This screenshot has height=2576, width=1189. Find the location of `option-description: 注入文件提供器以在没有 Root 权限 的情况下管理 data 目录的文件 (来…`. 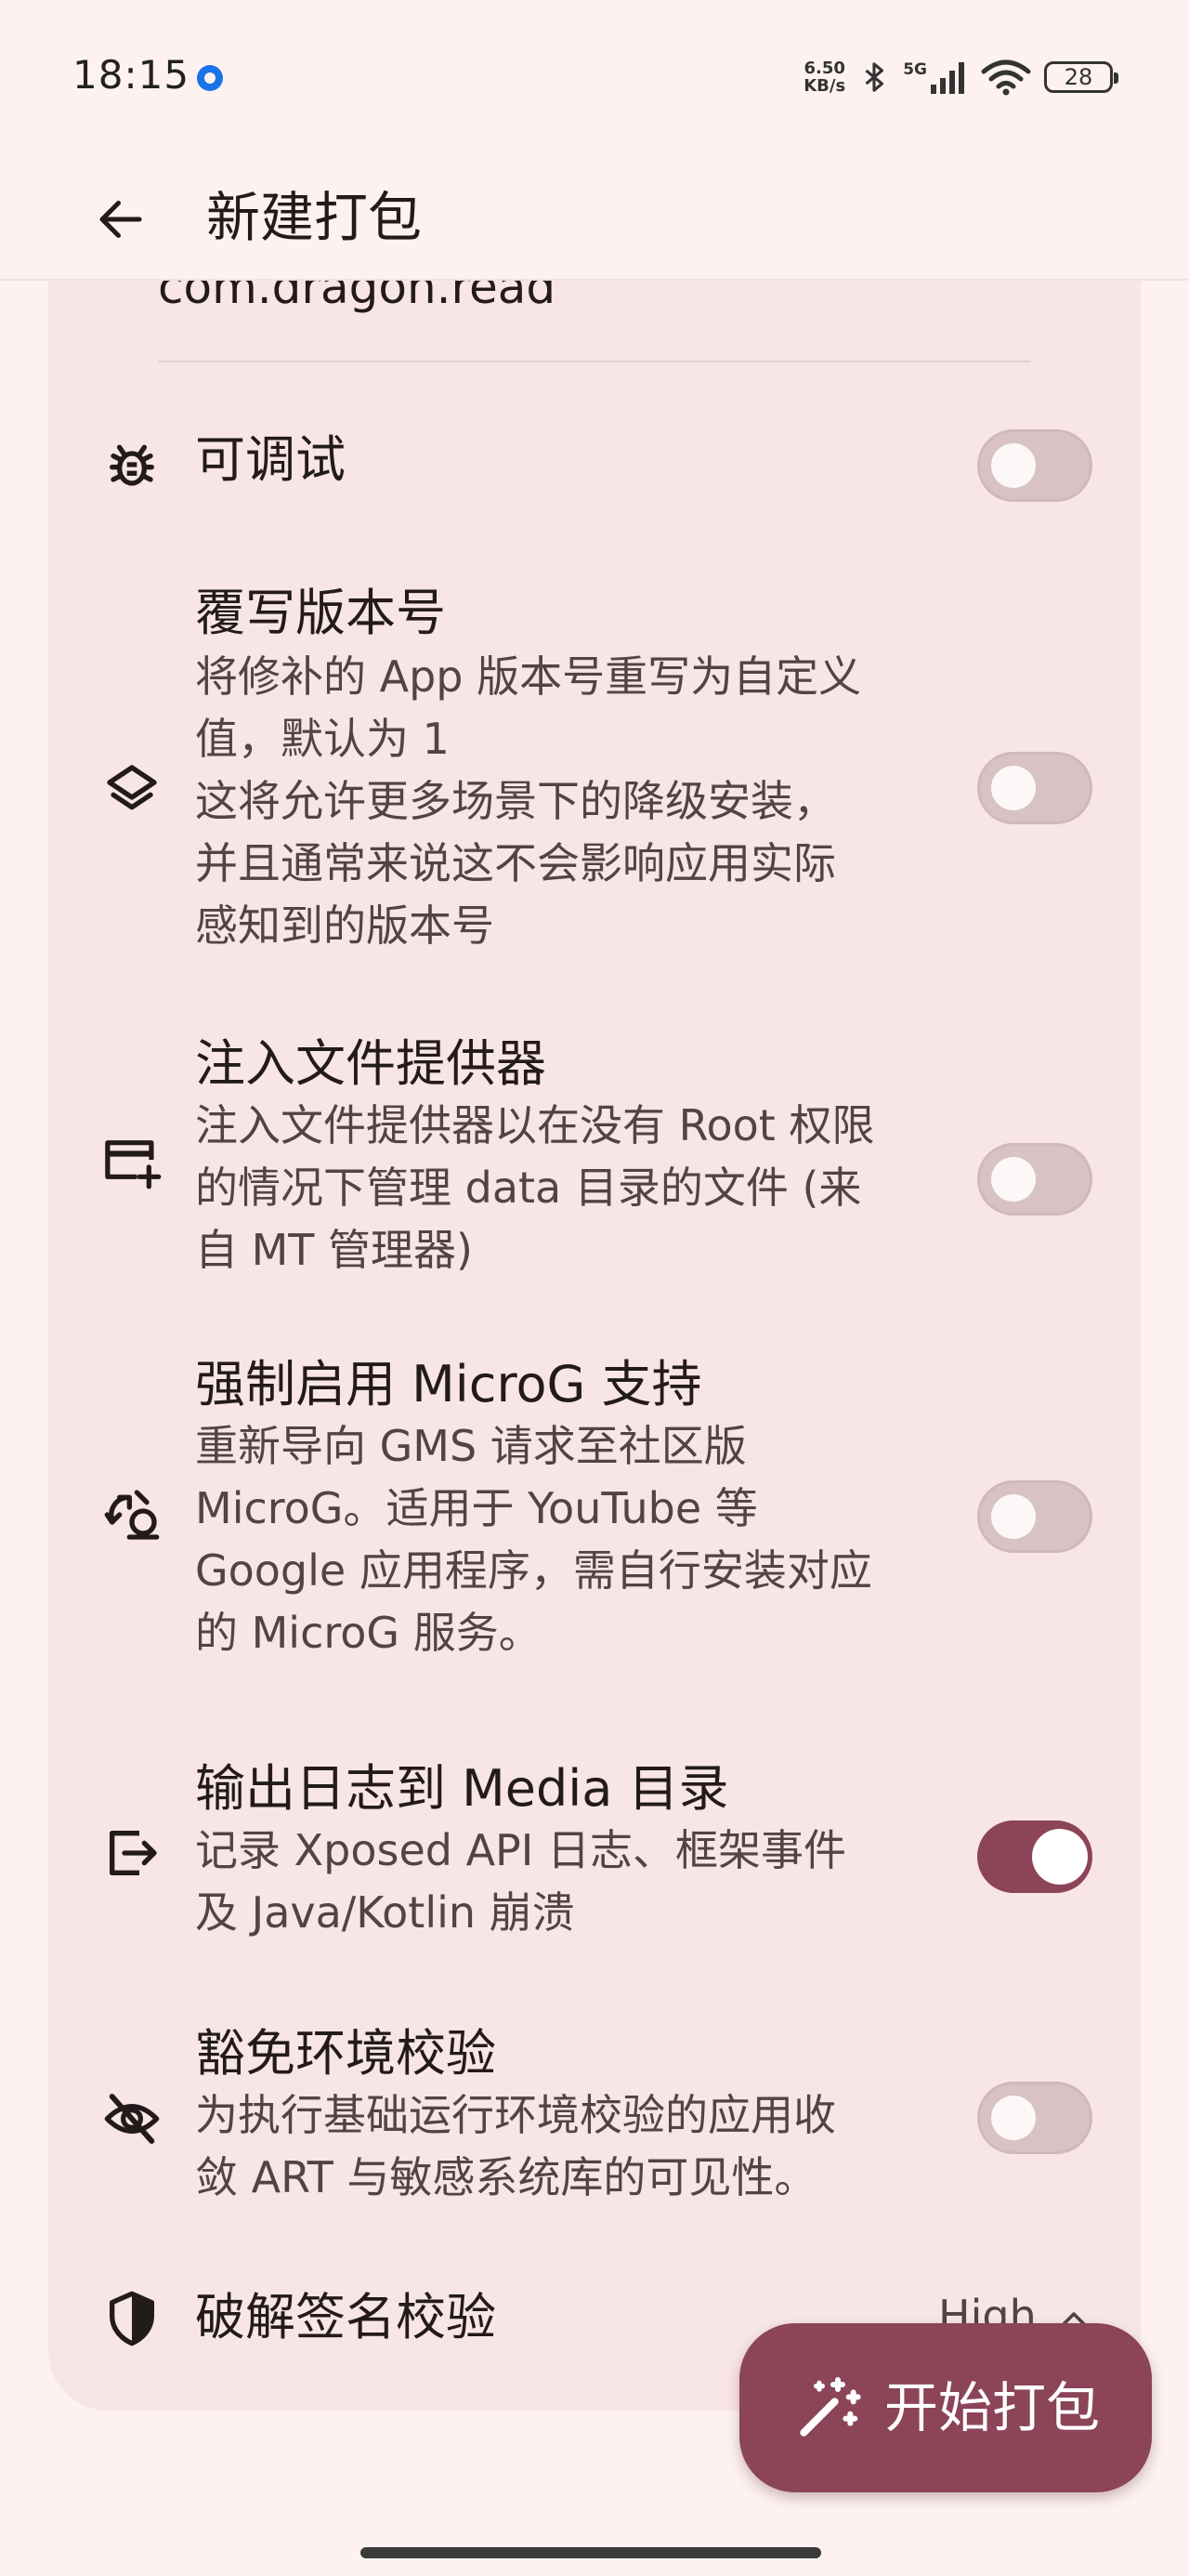

option-description: 注入文件提供器以在没有 Root 权限 的情况下管理 data 目录的文件 (来… is located at coordinates (535, 1187).